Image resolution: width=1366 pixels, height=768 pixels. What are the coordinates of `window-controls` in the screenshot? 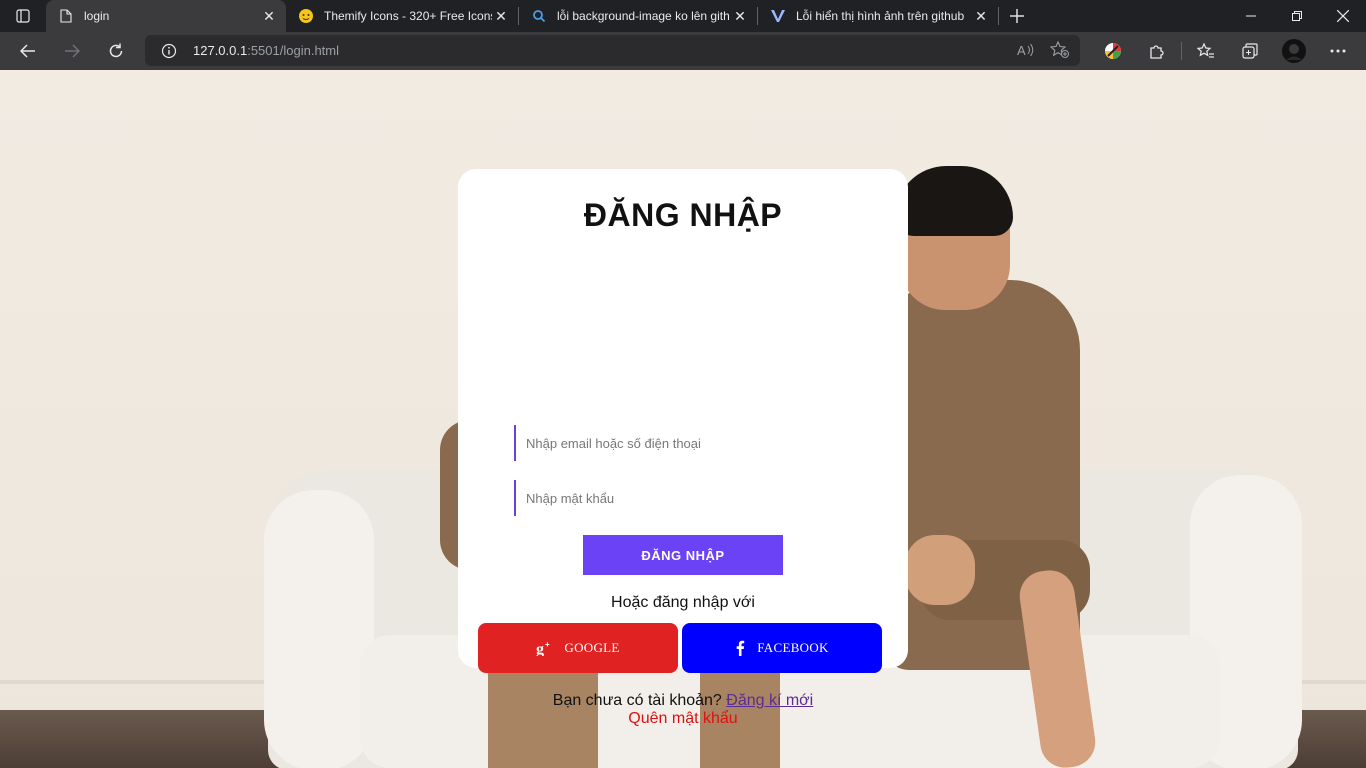 It's located at (1297, 16).